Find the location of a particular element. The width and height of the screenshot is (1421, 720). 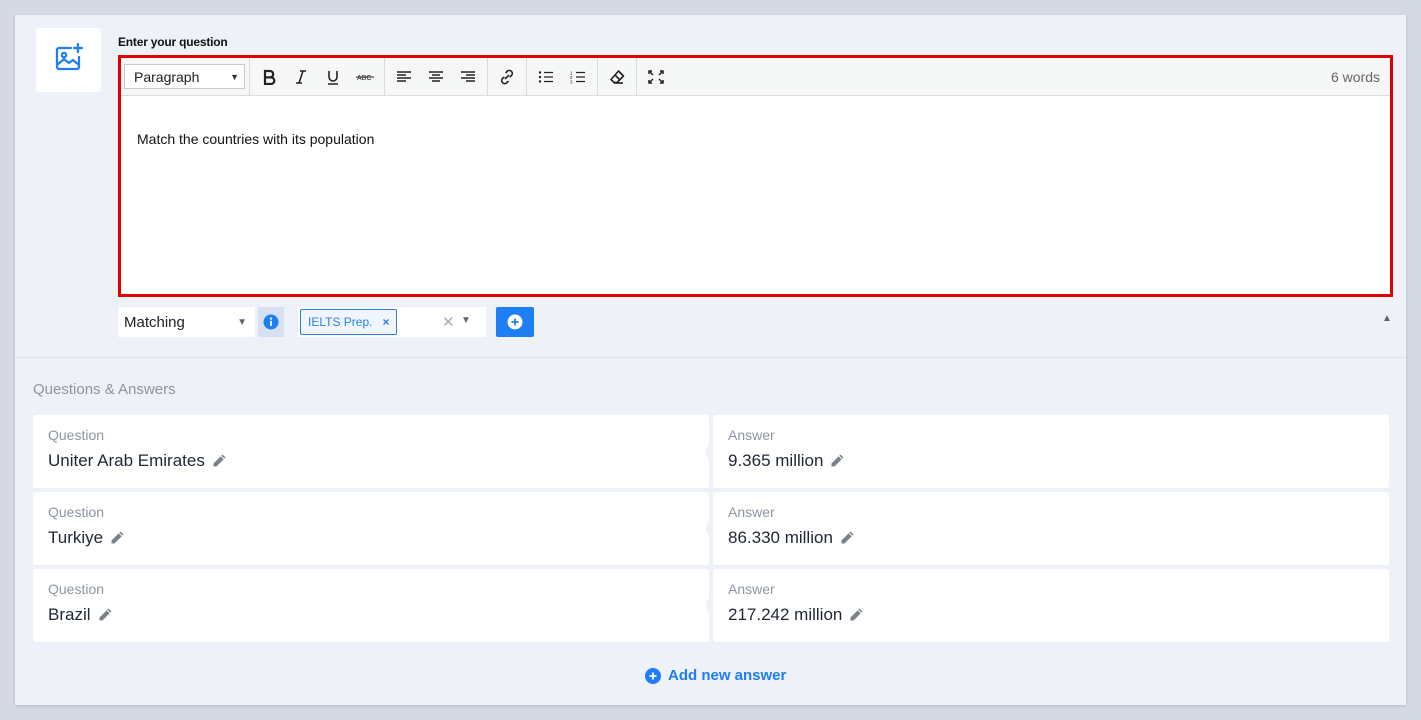

qa-section-title: Questions & Answers is located at coordinates (104, 389).